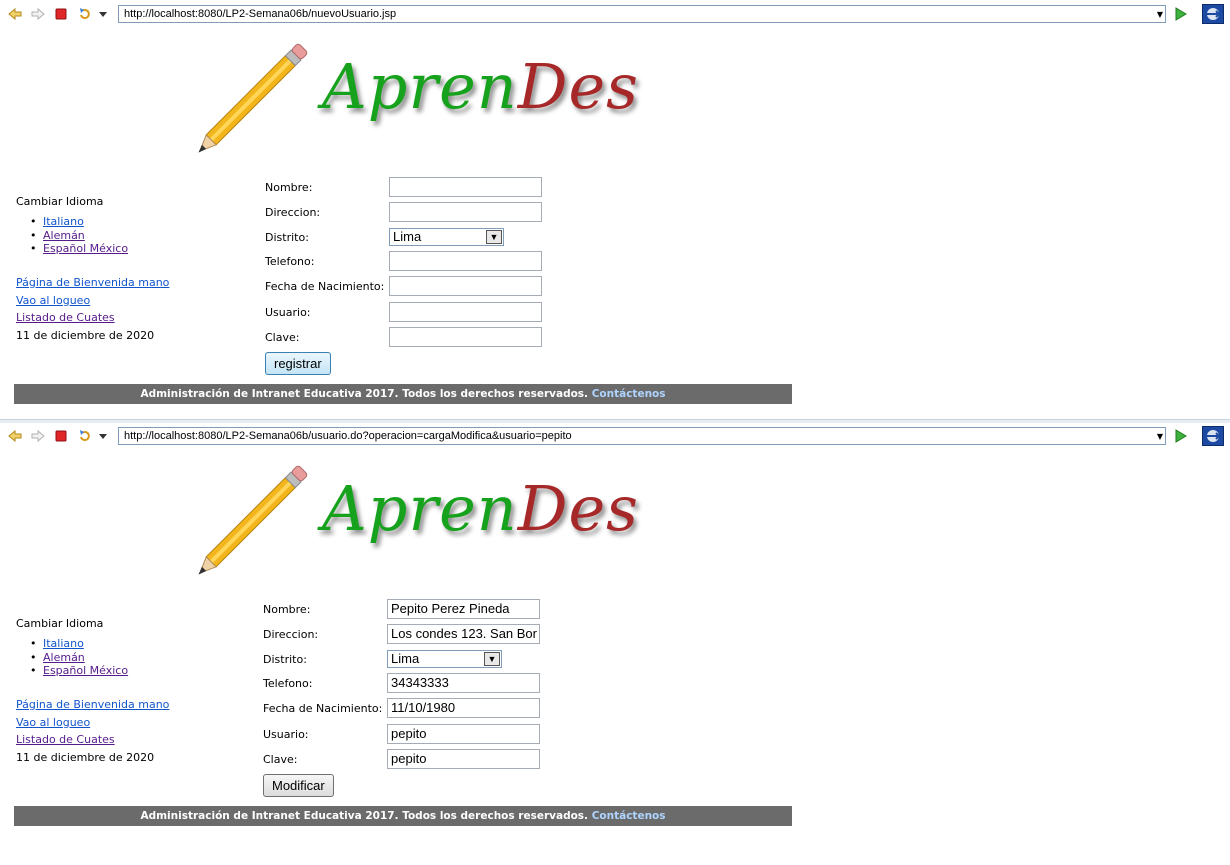  What do you see at coordinates (463, 759) in the screenshot?
I see `clave-input: pepito` at bounding box center [463, 759].